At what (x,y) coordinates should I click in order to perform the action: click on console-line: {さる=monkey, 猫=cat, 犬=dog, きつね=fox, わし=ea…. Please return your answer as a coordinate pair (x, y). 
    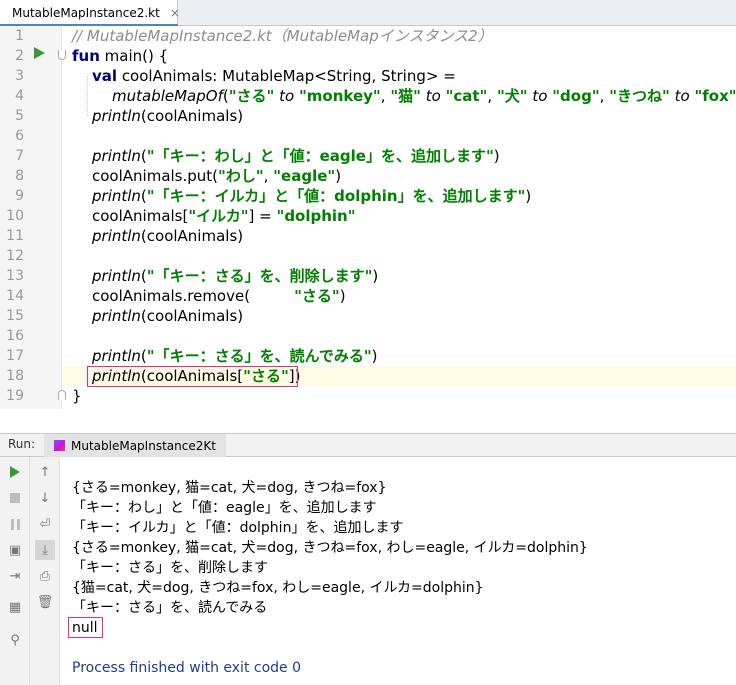
    Looking at the image, I should click on (330, 548).